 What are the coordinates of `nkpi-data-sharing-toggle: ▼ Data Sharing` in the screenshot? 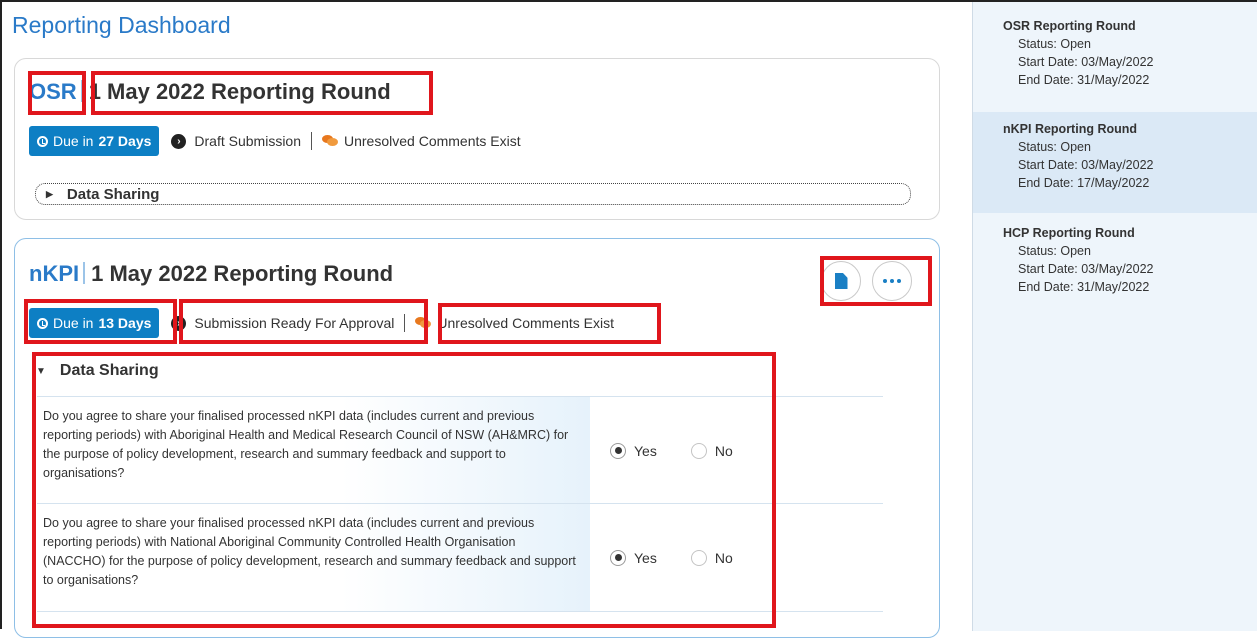 It's located at (97, 371).